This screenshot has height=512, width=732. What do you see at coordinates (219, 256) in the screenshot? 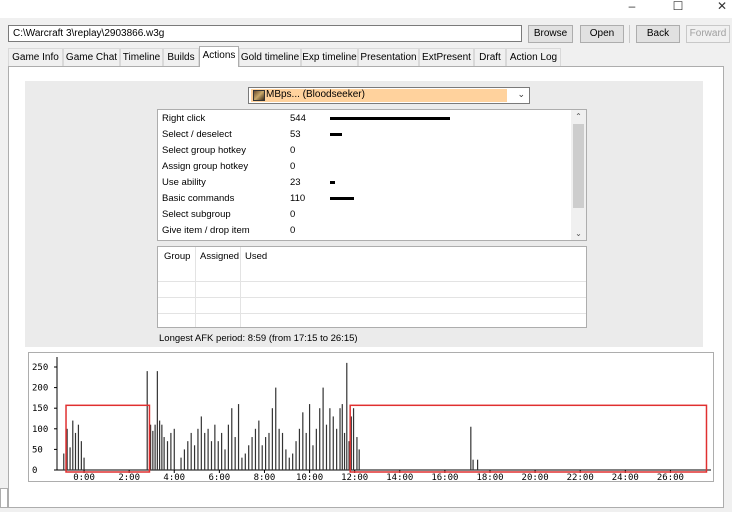
I see `column-header-assigned: Assigned` at bounding box center [219, 256].